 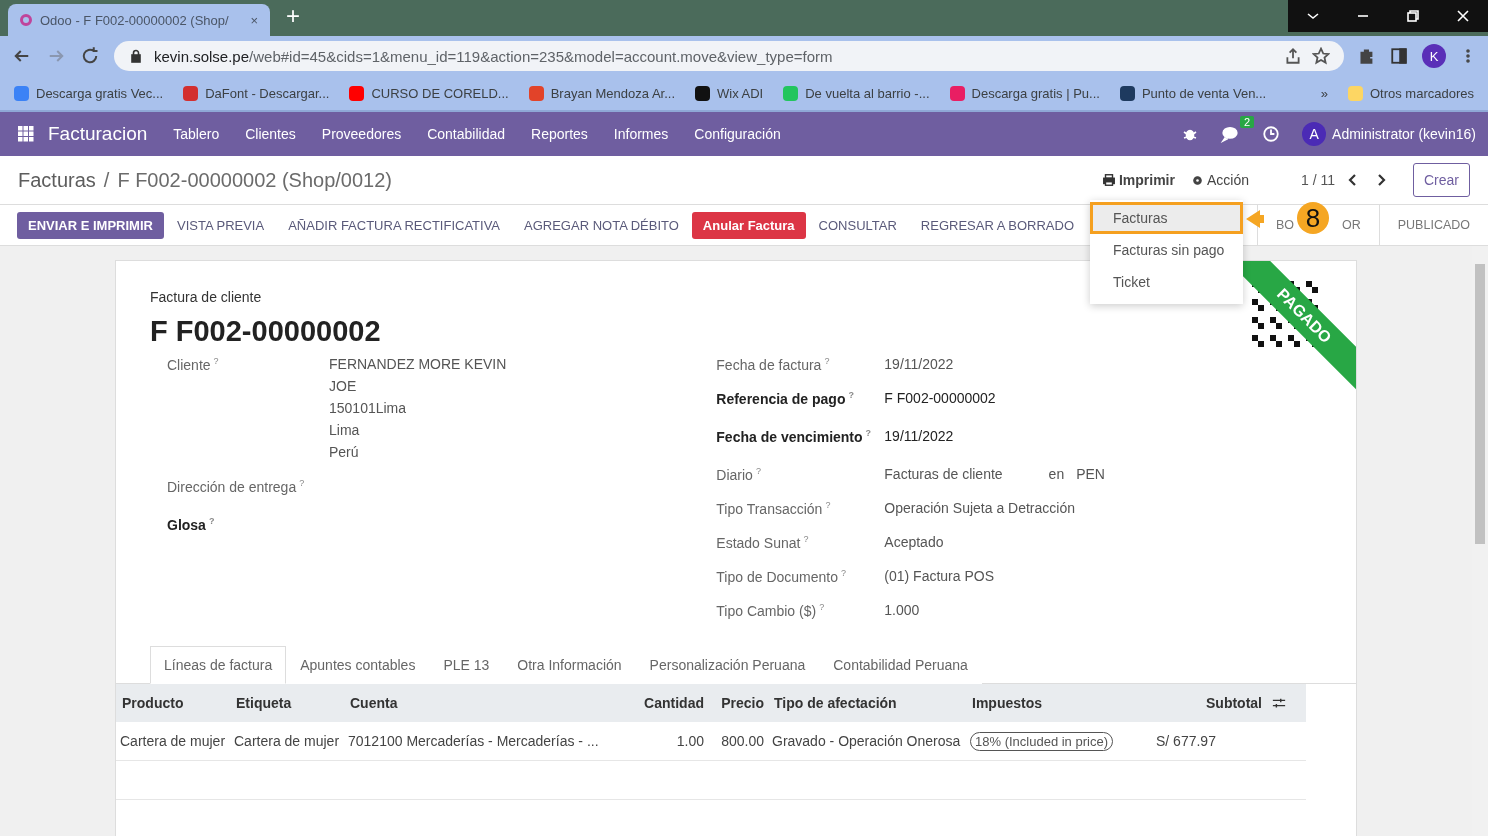 What do you see at coordinates (1056, 474) in the screenshot?
I see `field-value: en` at bounding box center [1056, 474].